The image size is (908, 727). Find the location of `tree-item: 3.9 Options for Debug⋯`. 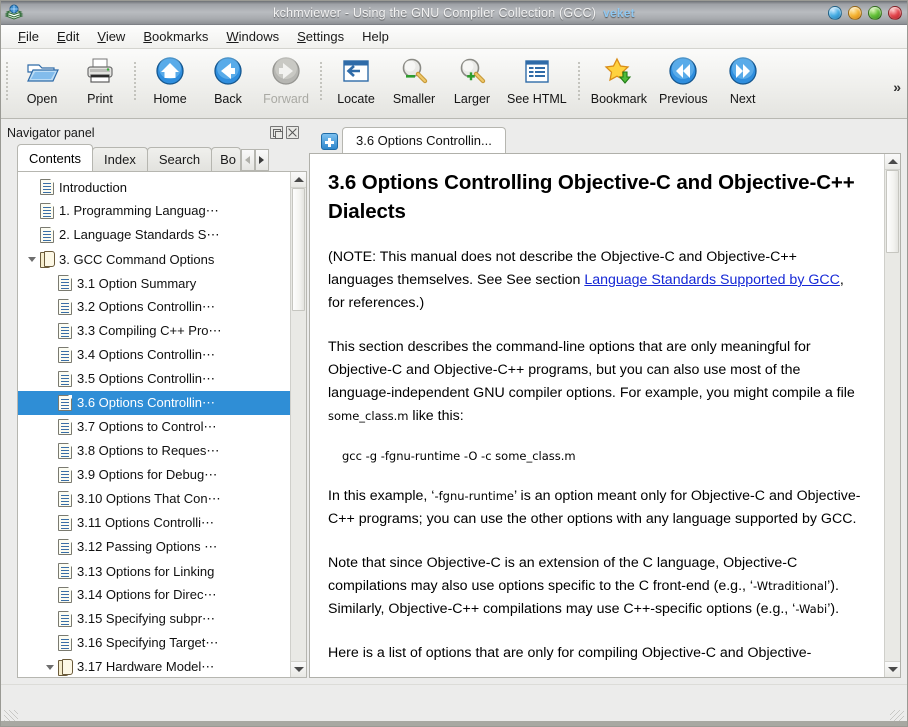

tree-item: 3.9 Options for Debug⋯ is located at coordinates (154, 475).